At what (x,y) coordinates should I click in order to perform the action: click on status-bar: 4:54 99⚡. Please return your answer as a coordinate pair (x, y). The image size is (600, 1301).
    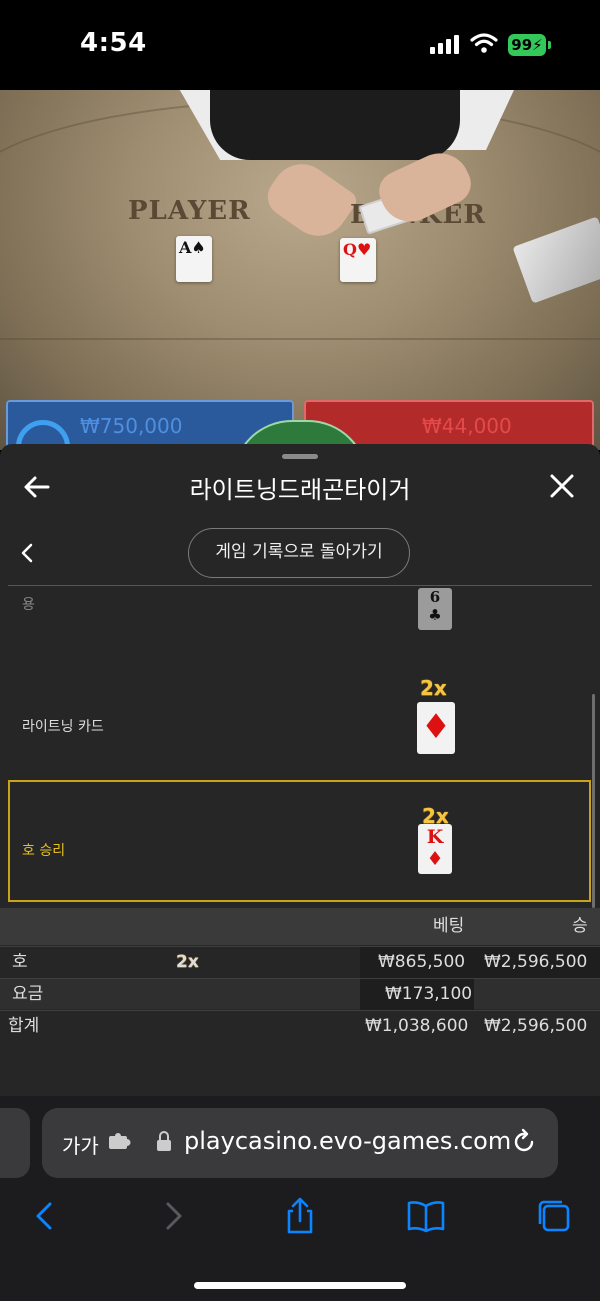
    Looking at the image, I should click on (300, 45).